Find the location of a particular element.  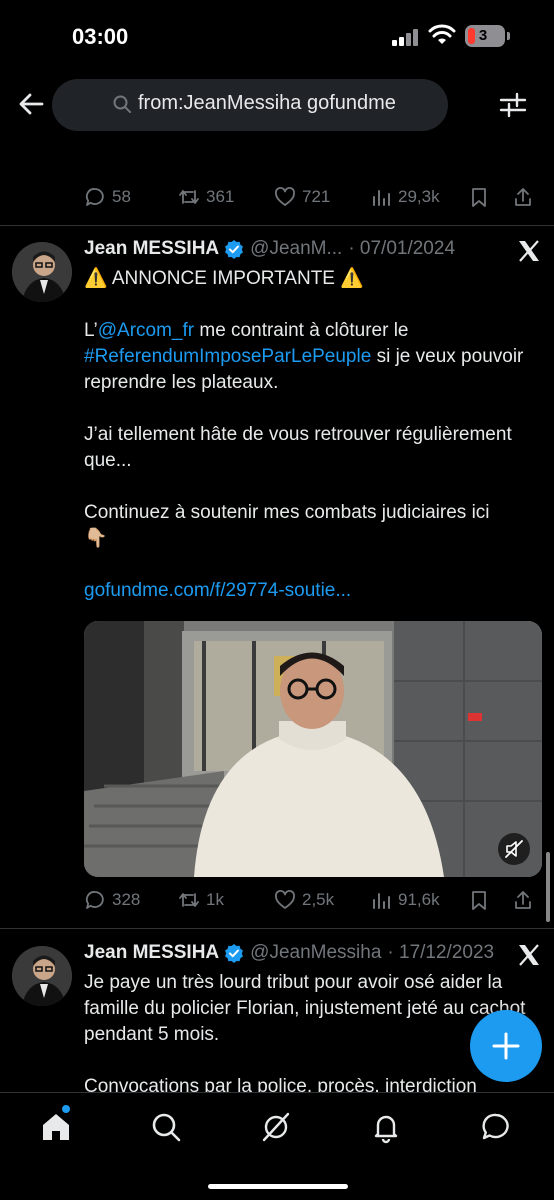

notifications-bell-icon is located at coordinates (386, 1127).